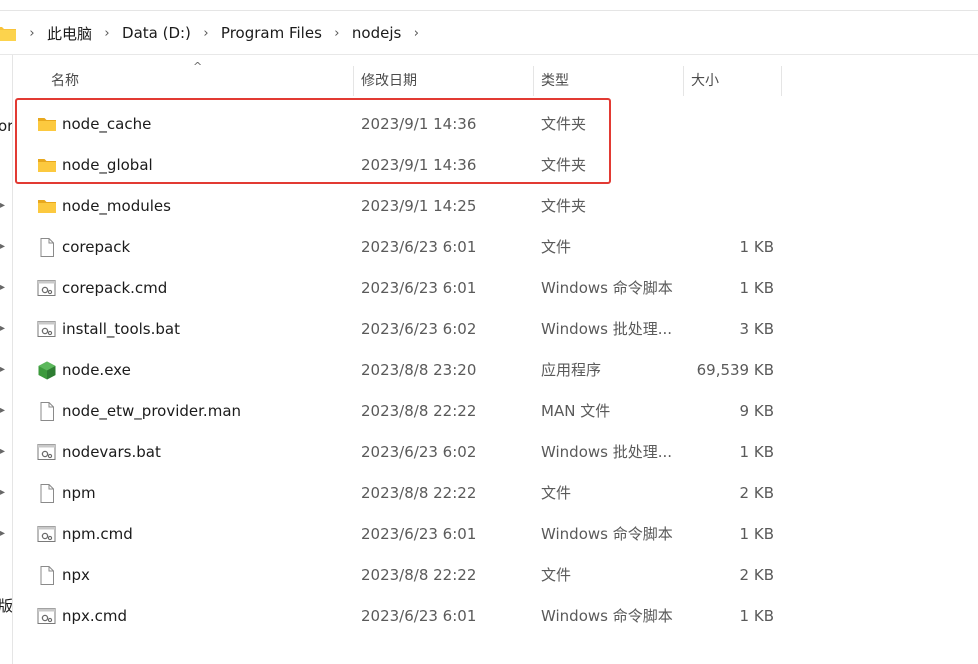 The height and width of the screenshot is (664, 978). What do you see at coordinates (733, 81) in the screenshot?
I see `column-header-size: 大小` at bounding box center [733, 81].